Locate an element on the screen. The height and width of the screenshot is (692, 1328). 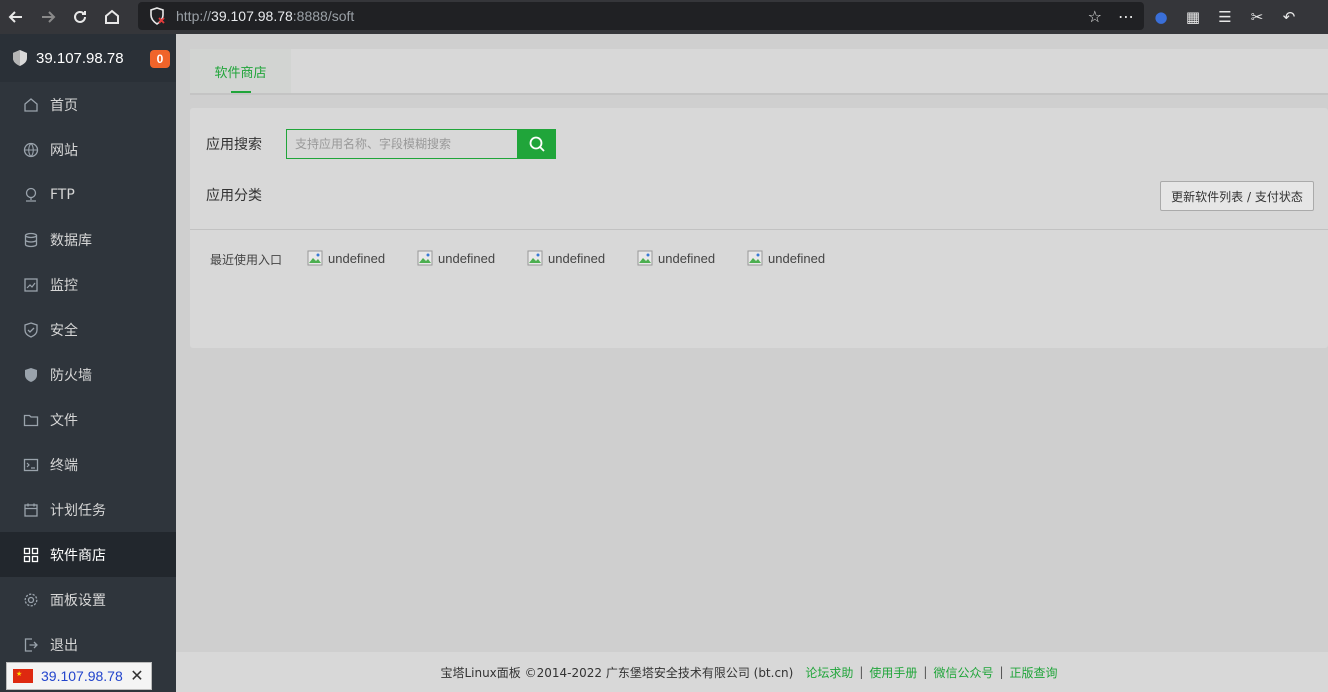
tab-software-store: 软件商店 is located at coordinates (240, 71).